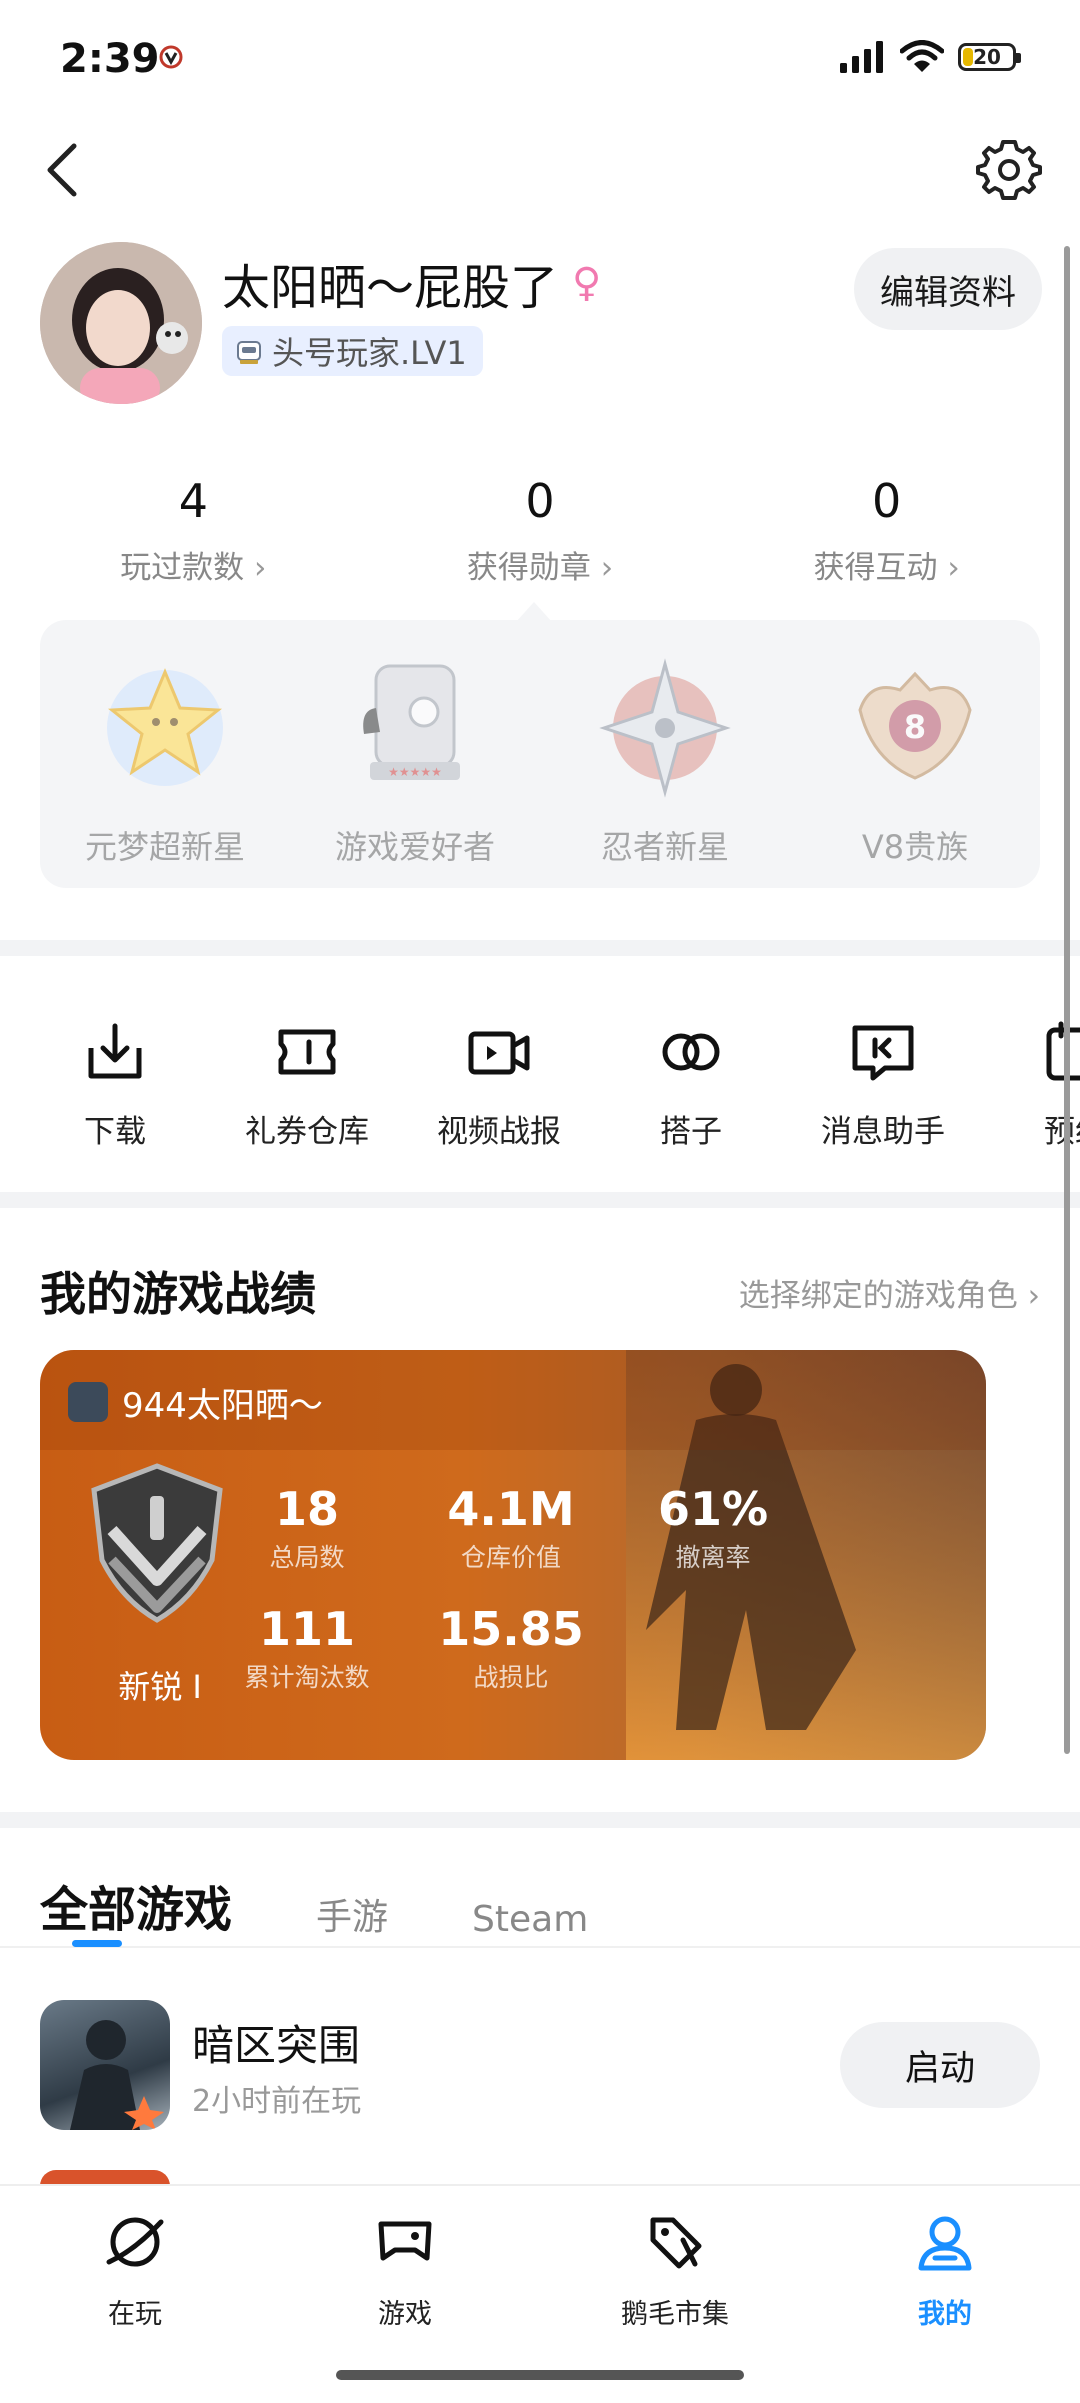 The width and height of the screenshot is (1080, 2403). Describe the element at coordinates (136, 1905) in the screenshot. I see `tab-all-games: 全部游戏` at that location.